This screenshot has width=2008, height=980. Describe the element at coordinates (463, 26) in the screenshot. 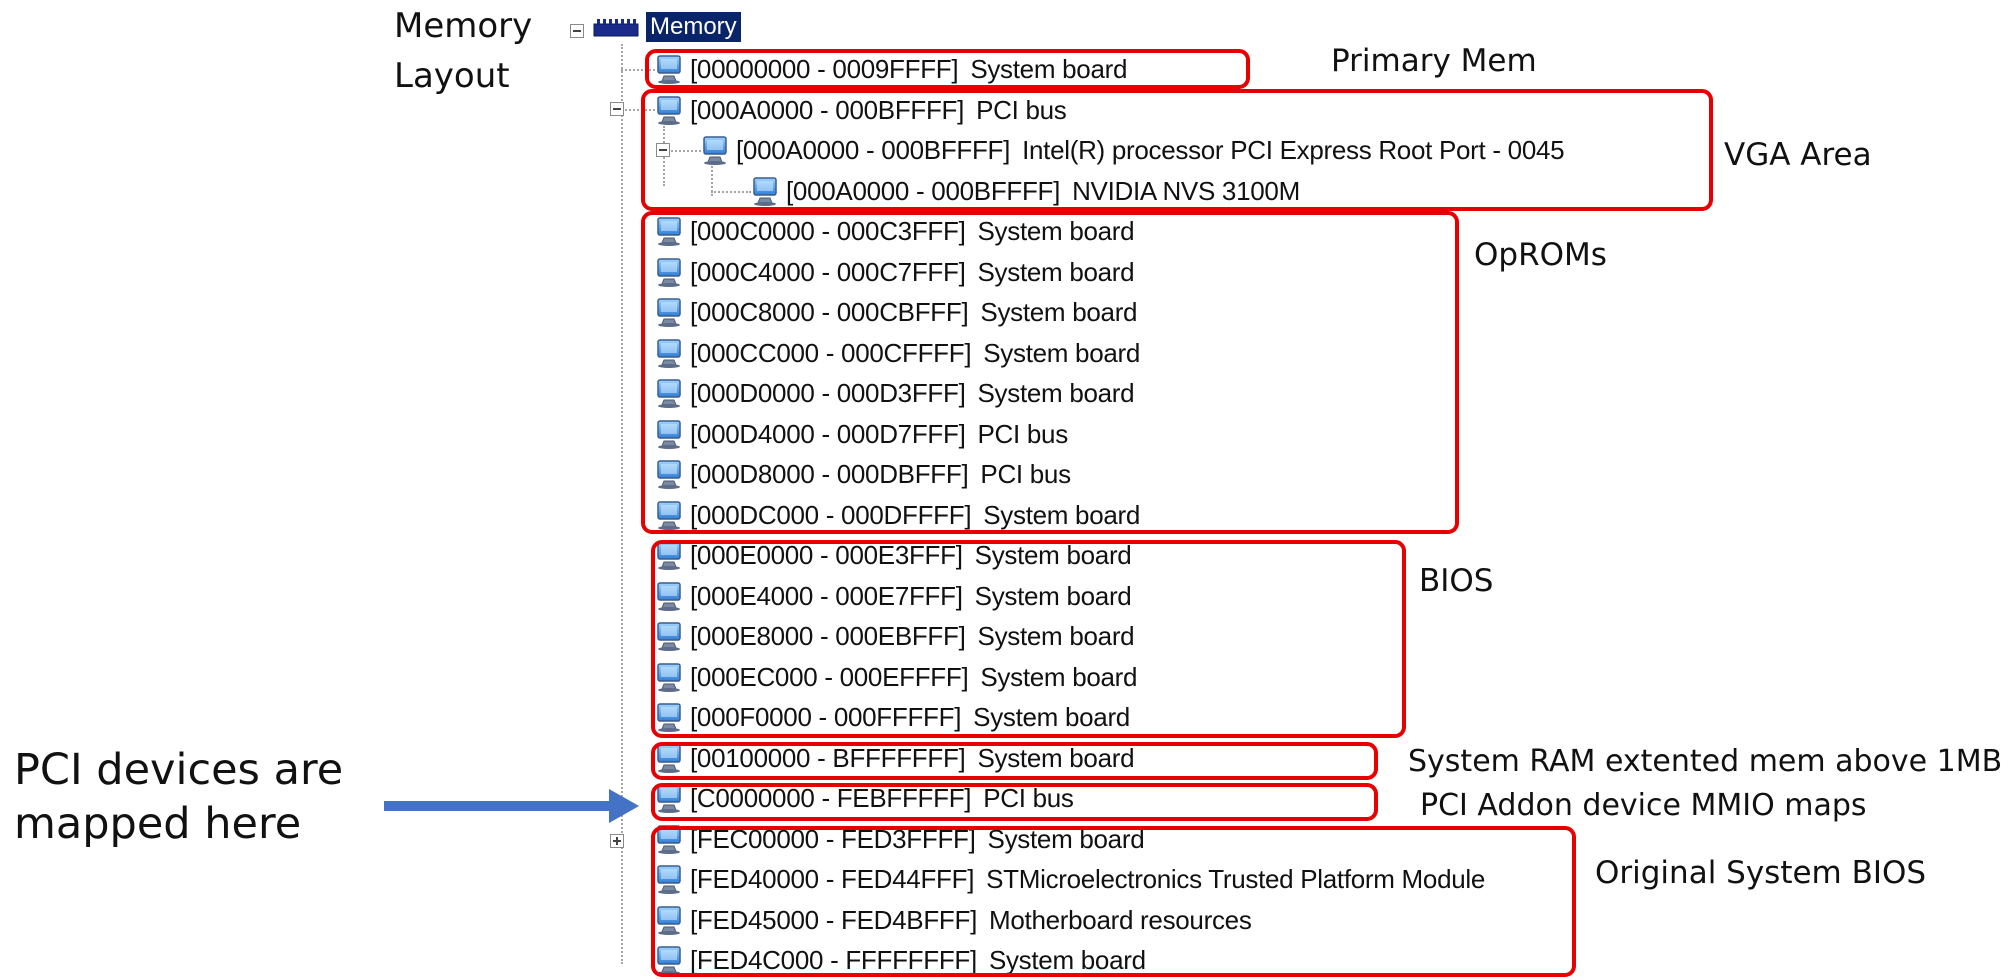

I see `title-line-1: Memory` at that location.